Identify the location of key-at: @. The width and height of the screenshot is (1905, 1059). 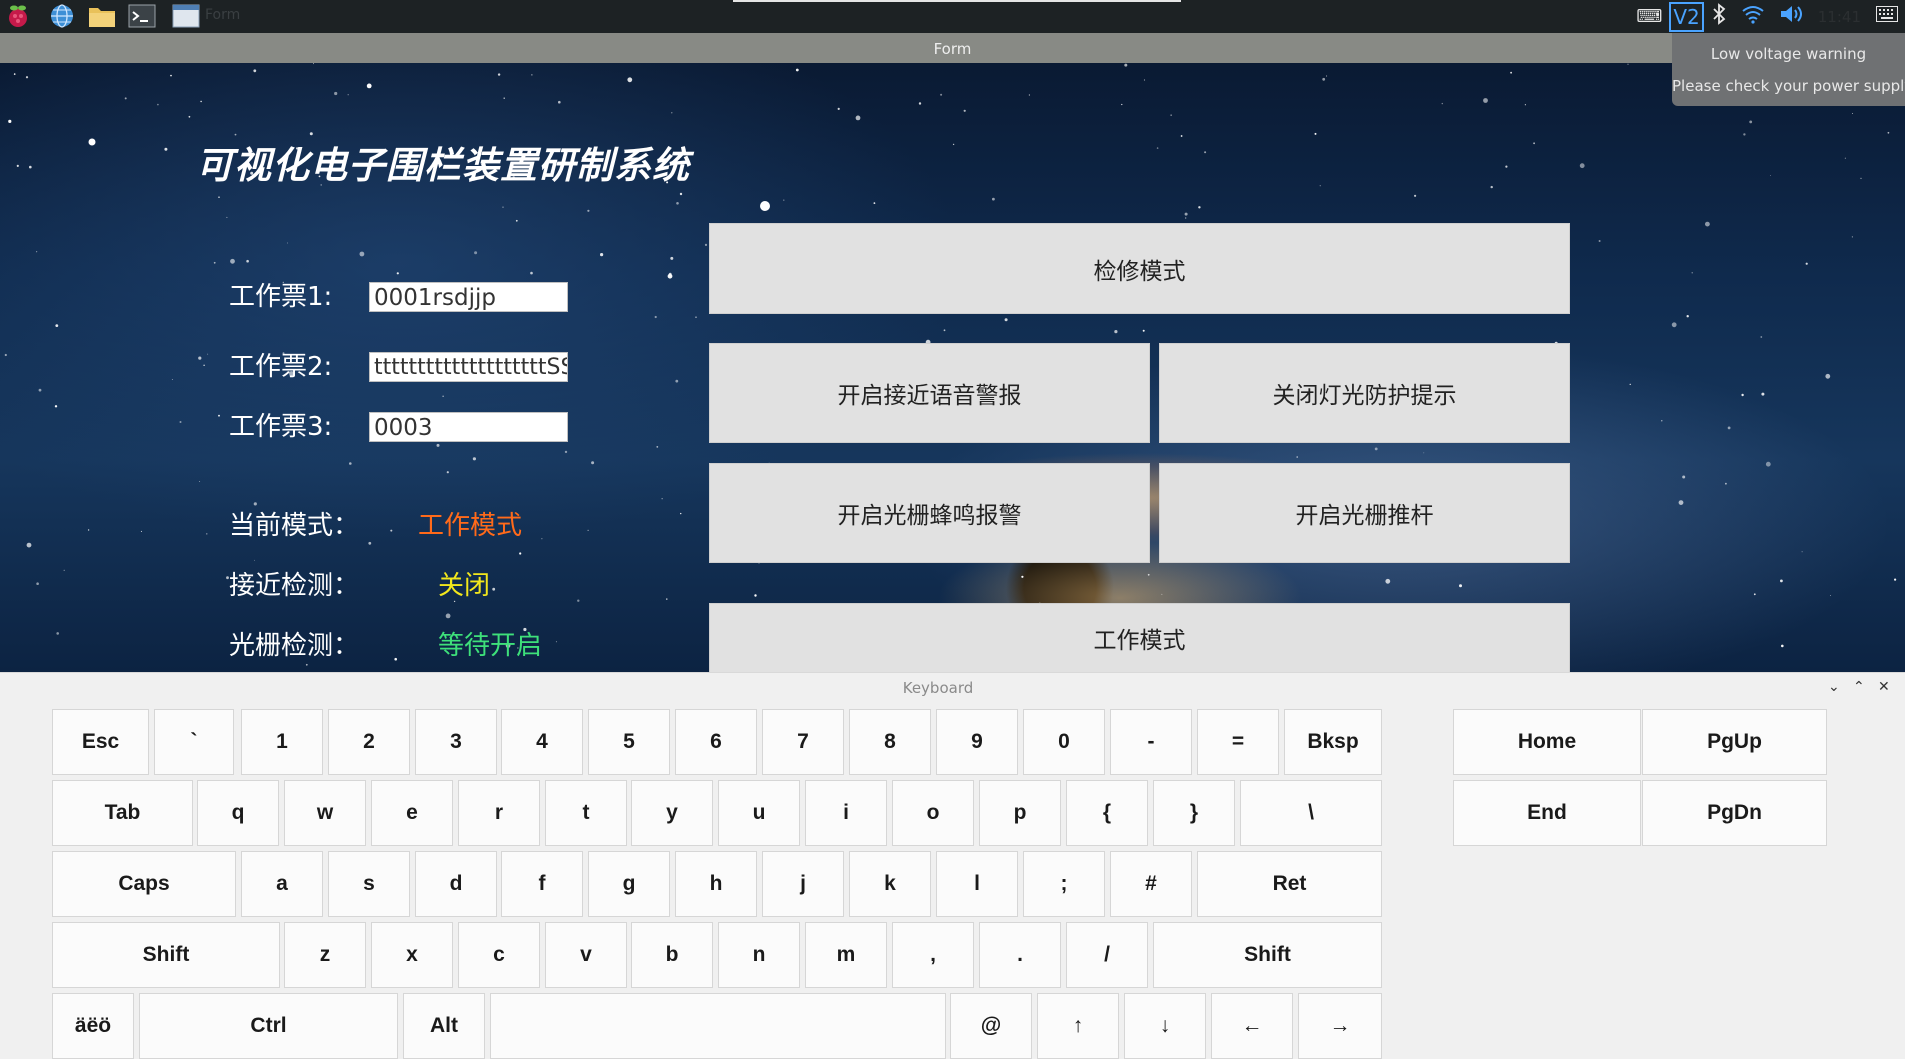
(991, 1026).